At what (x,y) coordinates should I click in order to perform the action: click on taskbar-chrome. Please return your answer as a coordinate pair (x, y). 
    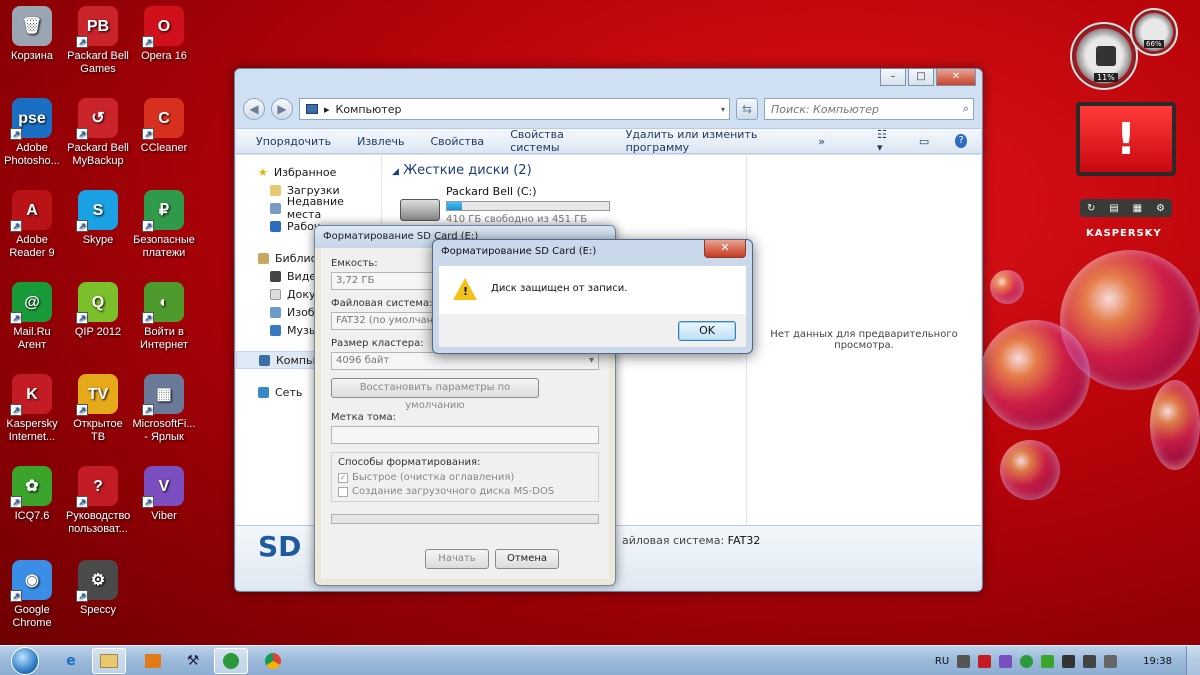
    Looking at the image, I should click on (273, 661).